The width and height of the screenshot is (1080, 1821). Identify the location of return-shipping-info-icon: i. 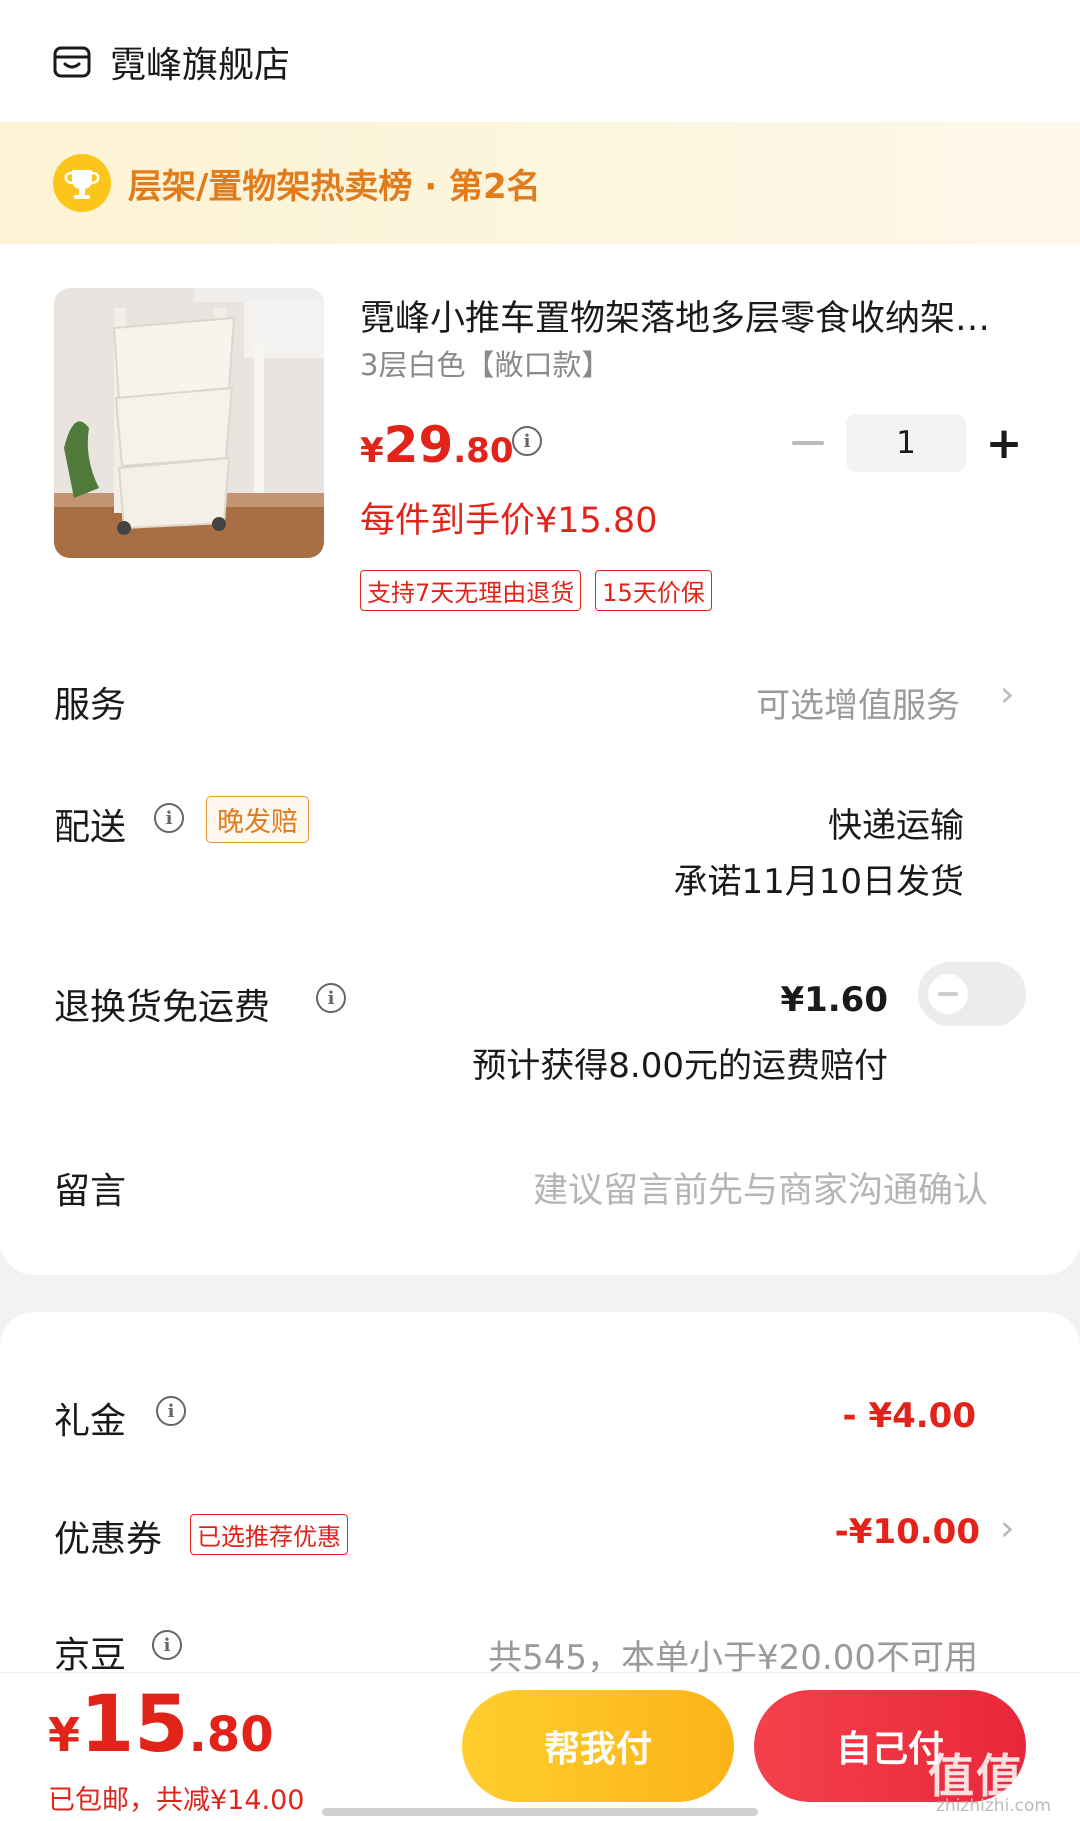
(331, 998).